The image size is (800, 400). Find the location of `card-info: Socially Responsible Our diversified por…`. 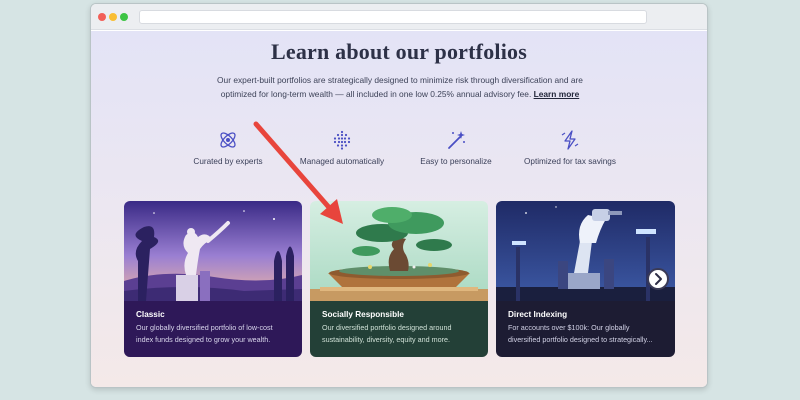

card-info: Socially Responsible Our diversified por… is located at coordinates (399, 329).